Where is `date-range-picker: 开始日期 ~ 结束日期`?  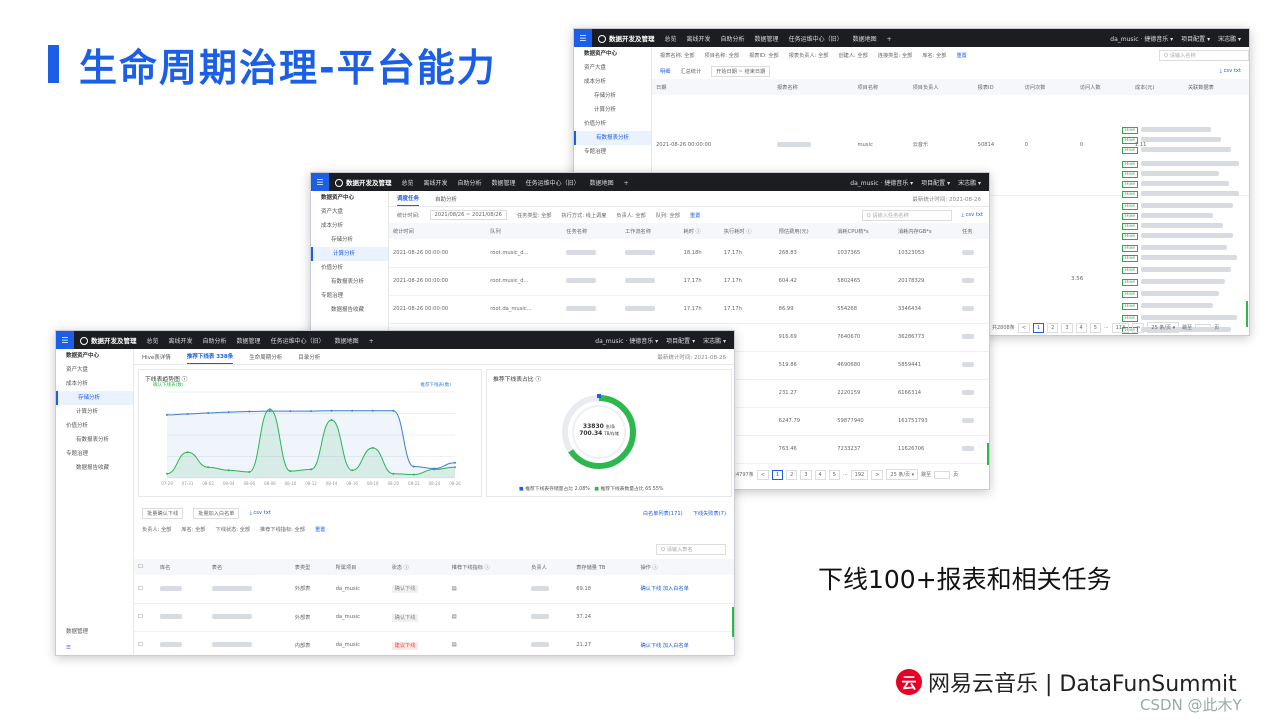 date-range-picker: 开始日期 ~ 结束日期 is located at coordinates (741, 71).